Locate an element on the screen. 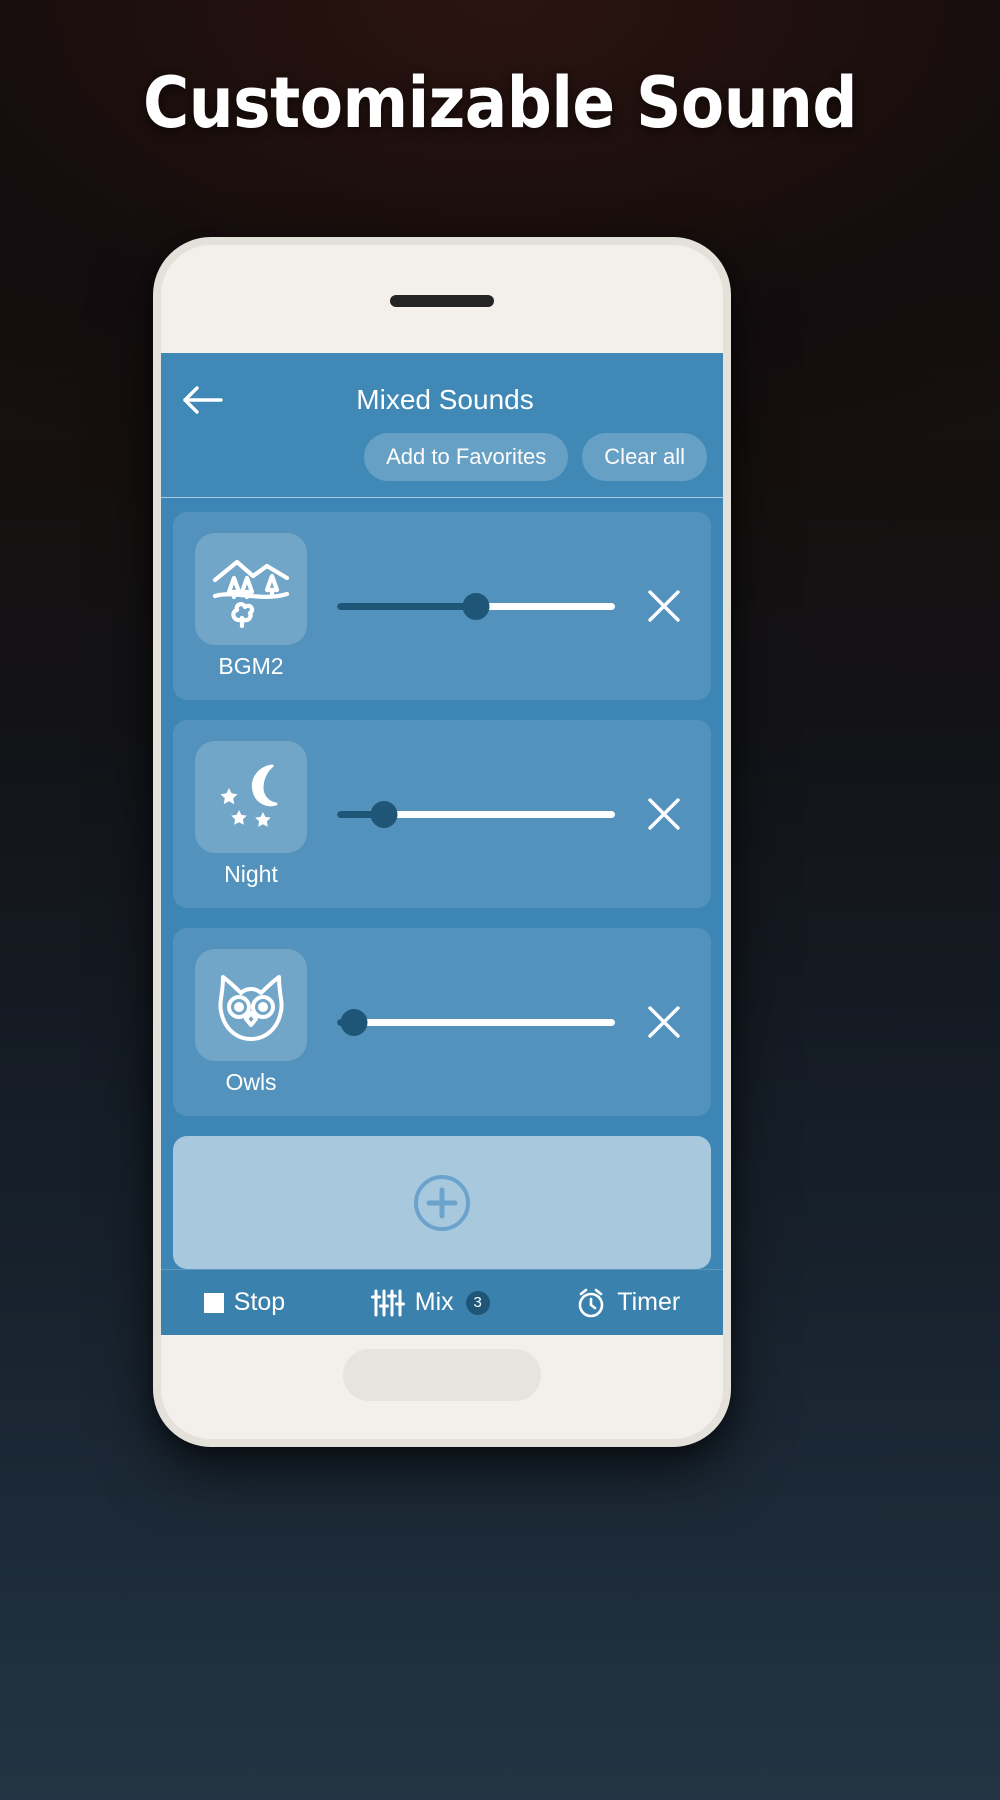 The width and height of the screenshot is (1000, 1800). bottom-navigation: Stop Mix 3 Timer is located at coordinates (442, 1302).